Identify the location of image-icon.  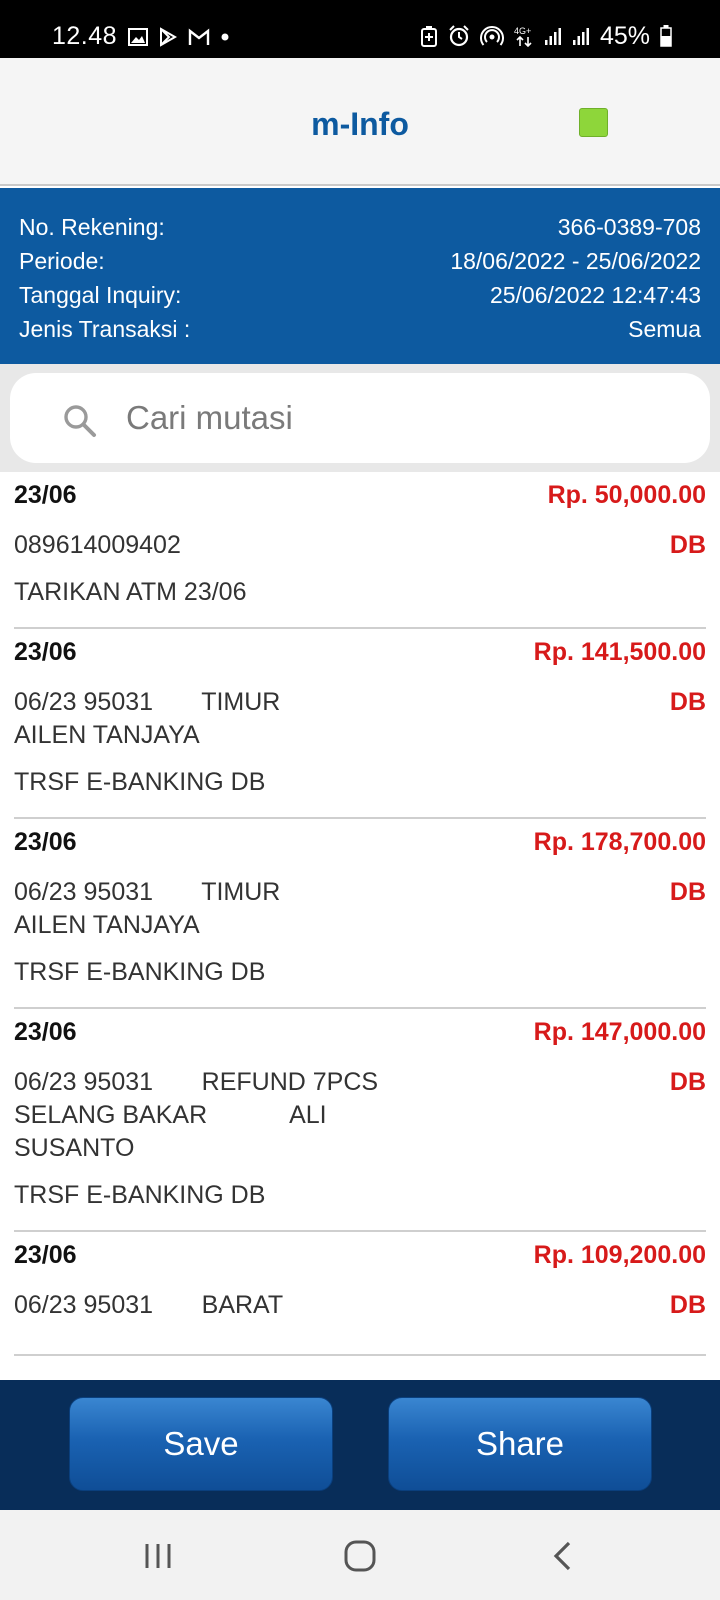
(138, 37).